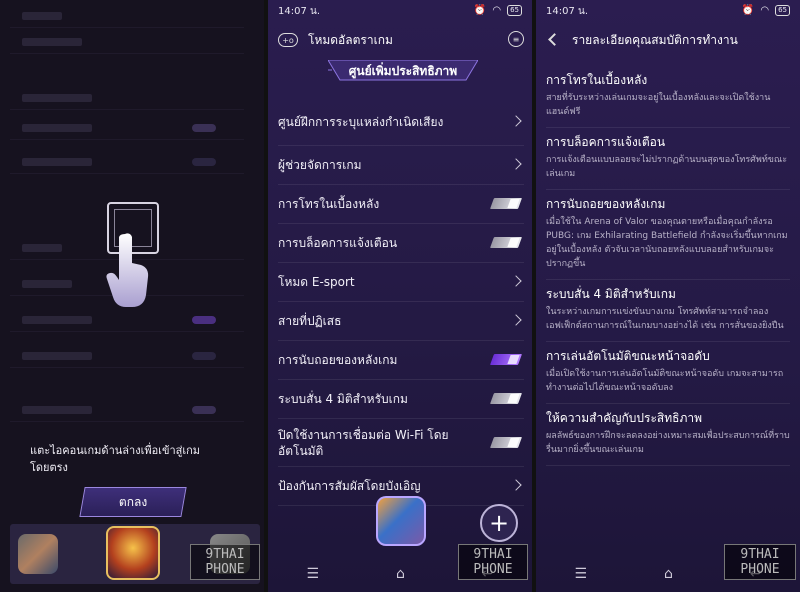  What do you see at coordinates (554, 39) in the screenshot?
I see `back-arrow-icon` at bounding box center [554, 39].